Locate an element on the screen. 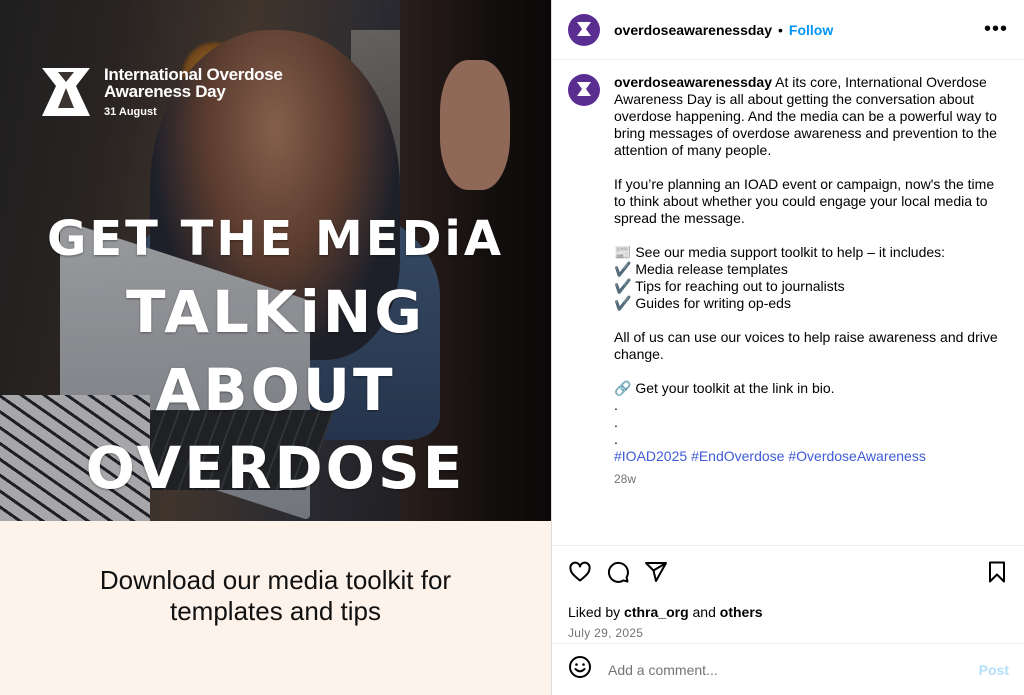  post-comment-button: Post is located at coordinates (994, 670).